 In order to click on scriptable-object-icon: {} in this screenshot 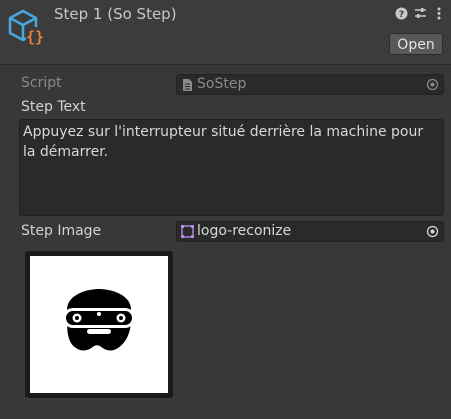, I will do `click(26, 27)`.